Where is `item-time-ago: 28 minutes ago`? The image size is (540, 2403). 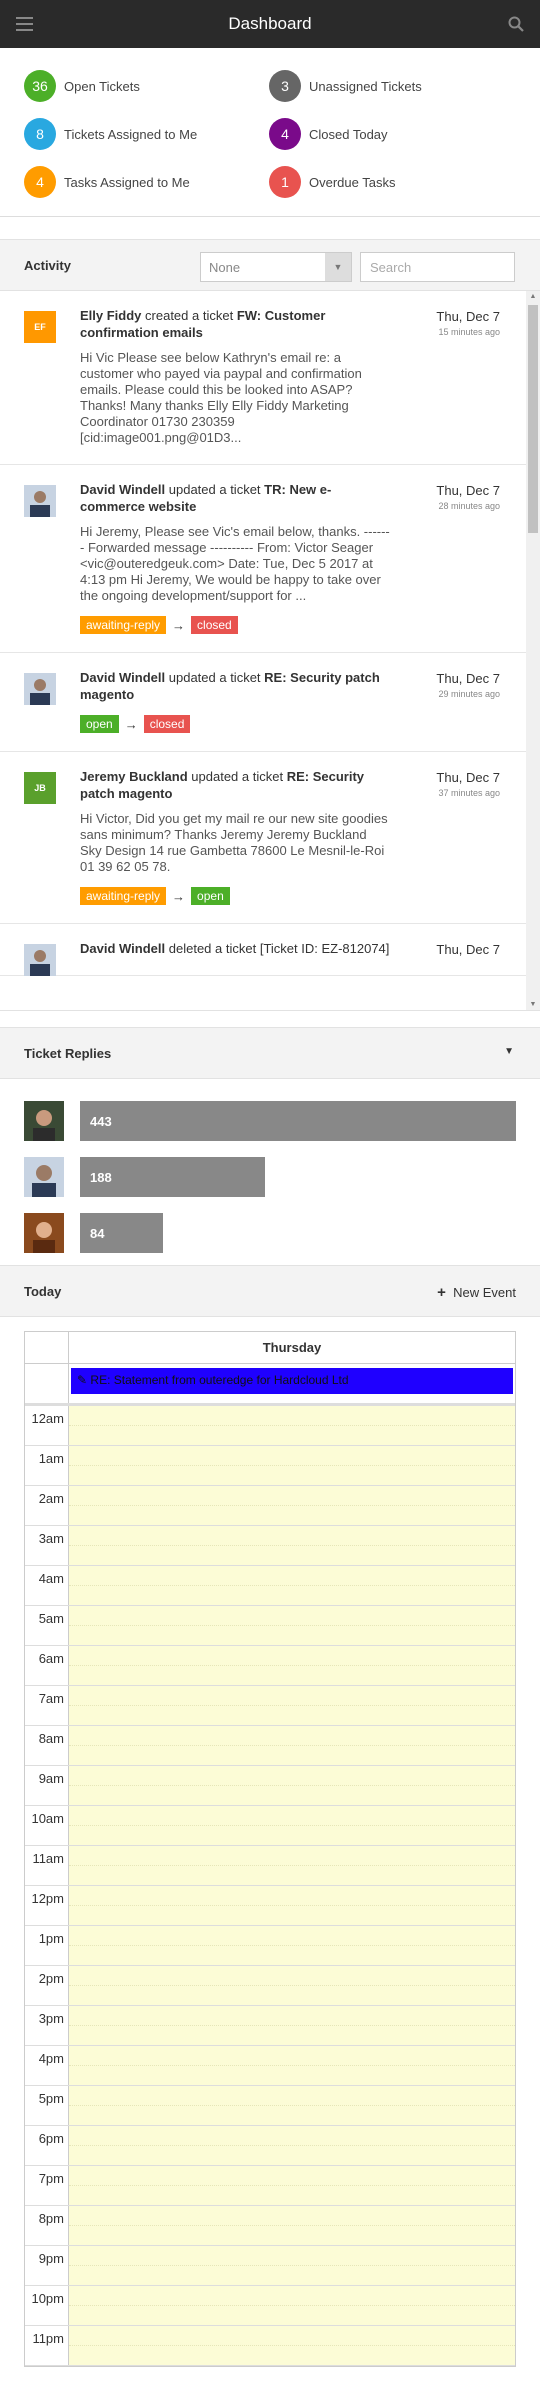
item-time-ago: 28 minutes ago is located at coordinates (469, 506).